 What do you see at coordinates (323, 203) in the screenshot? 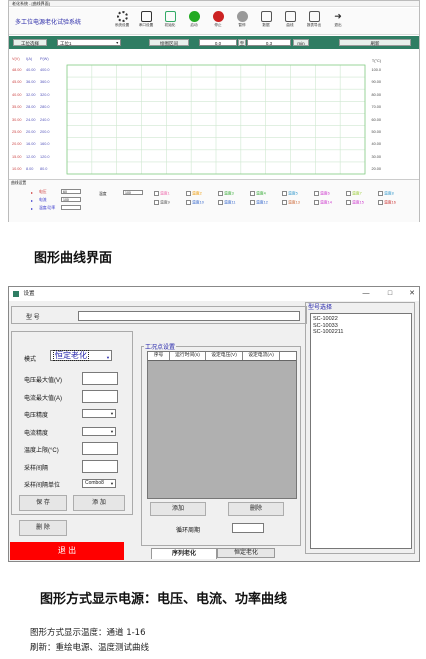
I see `channel-checkbox: 温度14` at bounding box center [323, 203].